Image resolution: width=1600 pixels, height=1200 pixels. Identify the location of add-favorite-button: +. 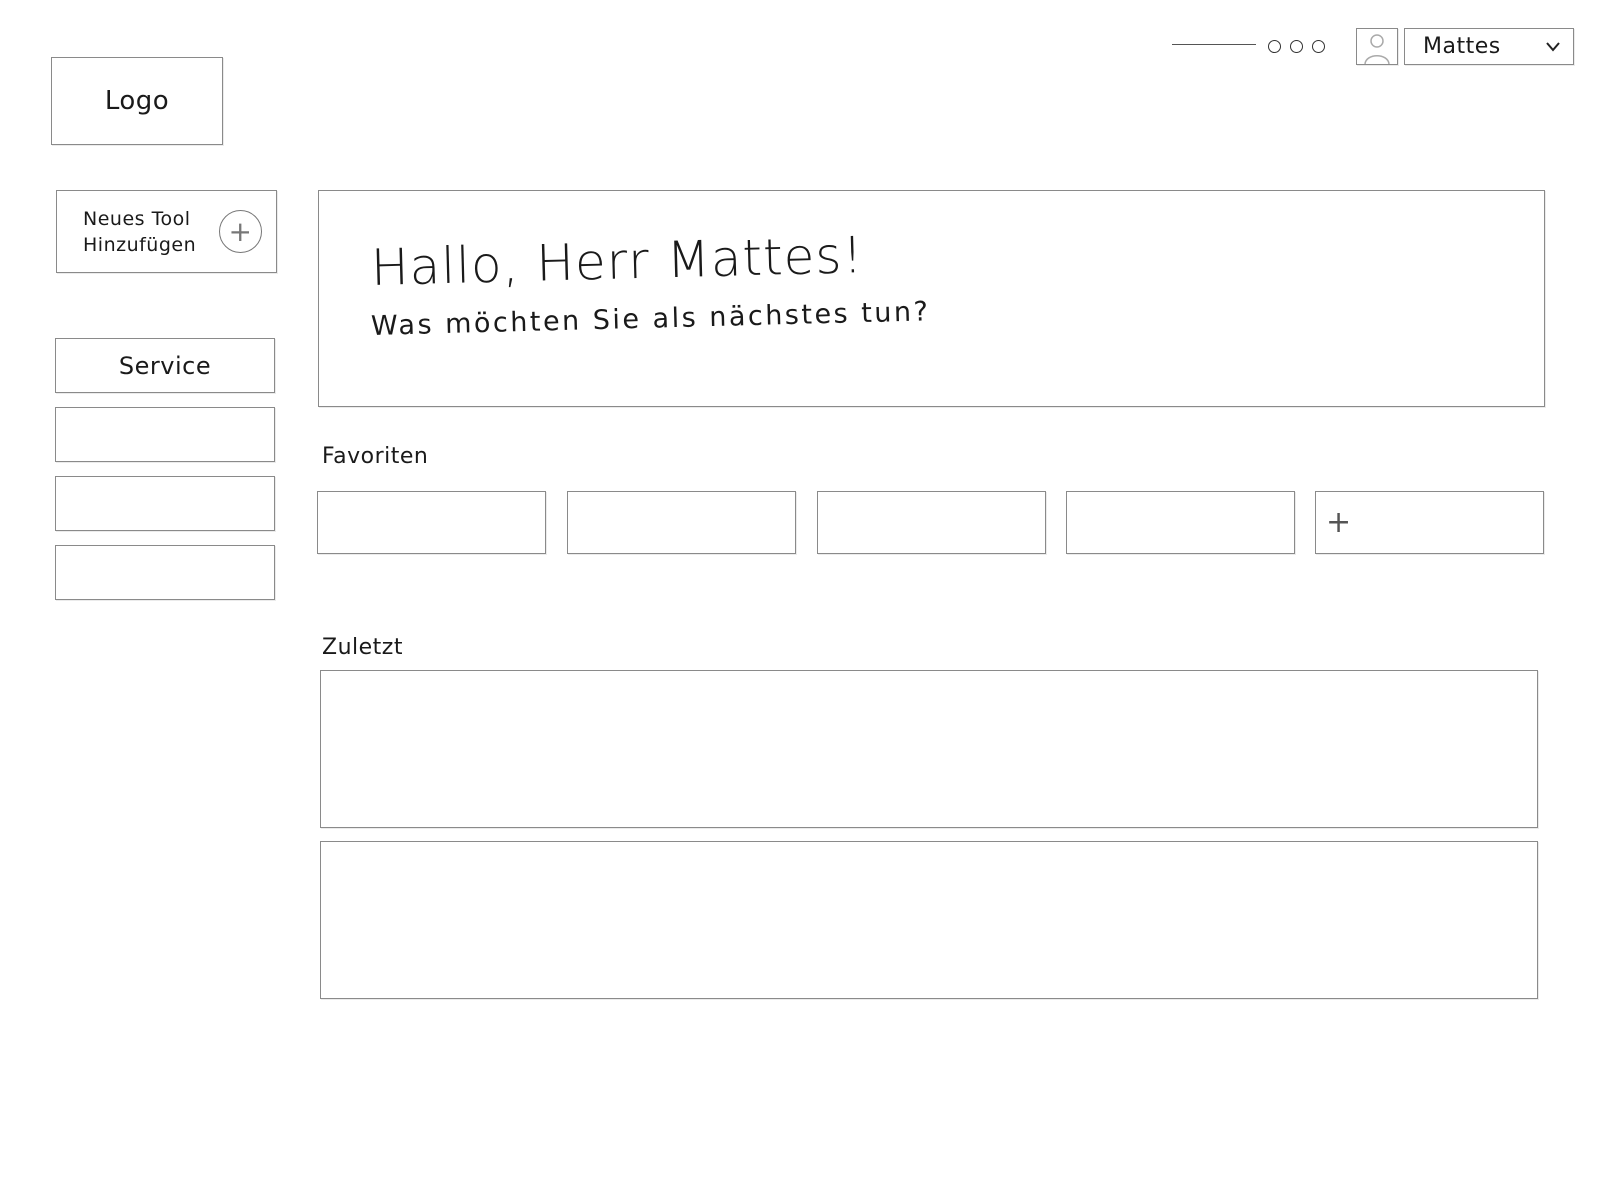
(1429, 522).